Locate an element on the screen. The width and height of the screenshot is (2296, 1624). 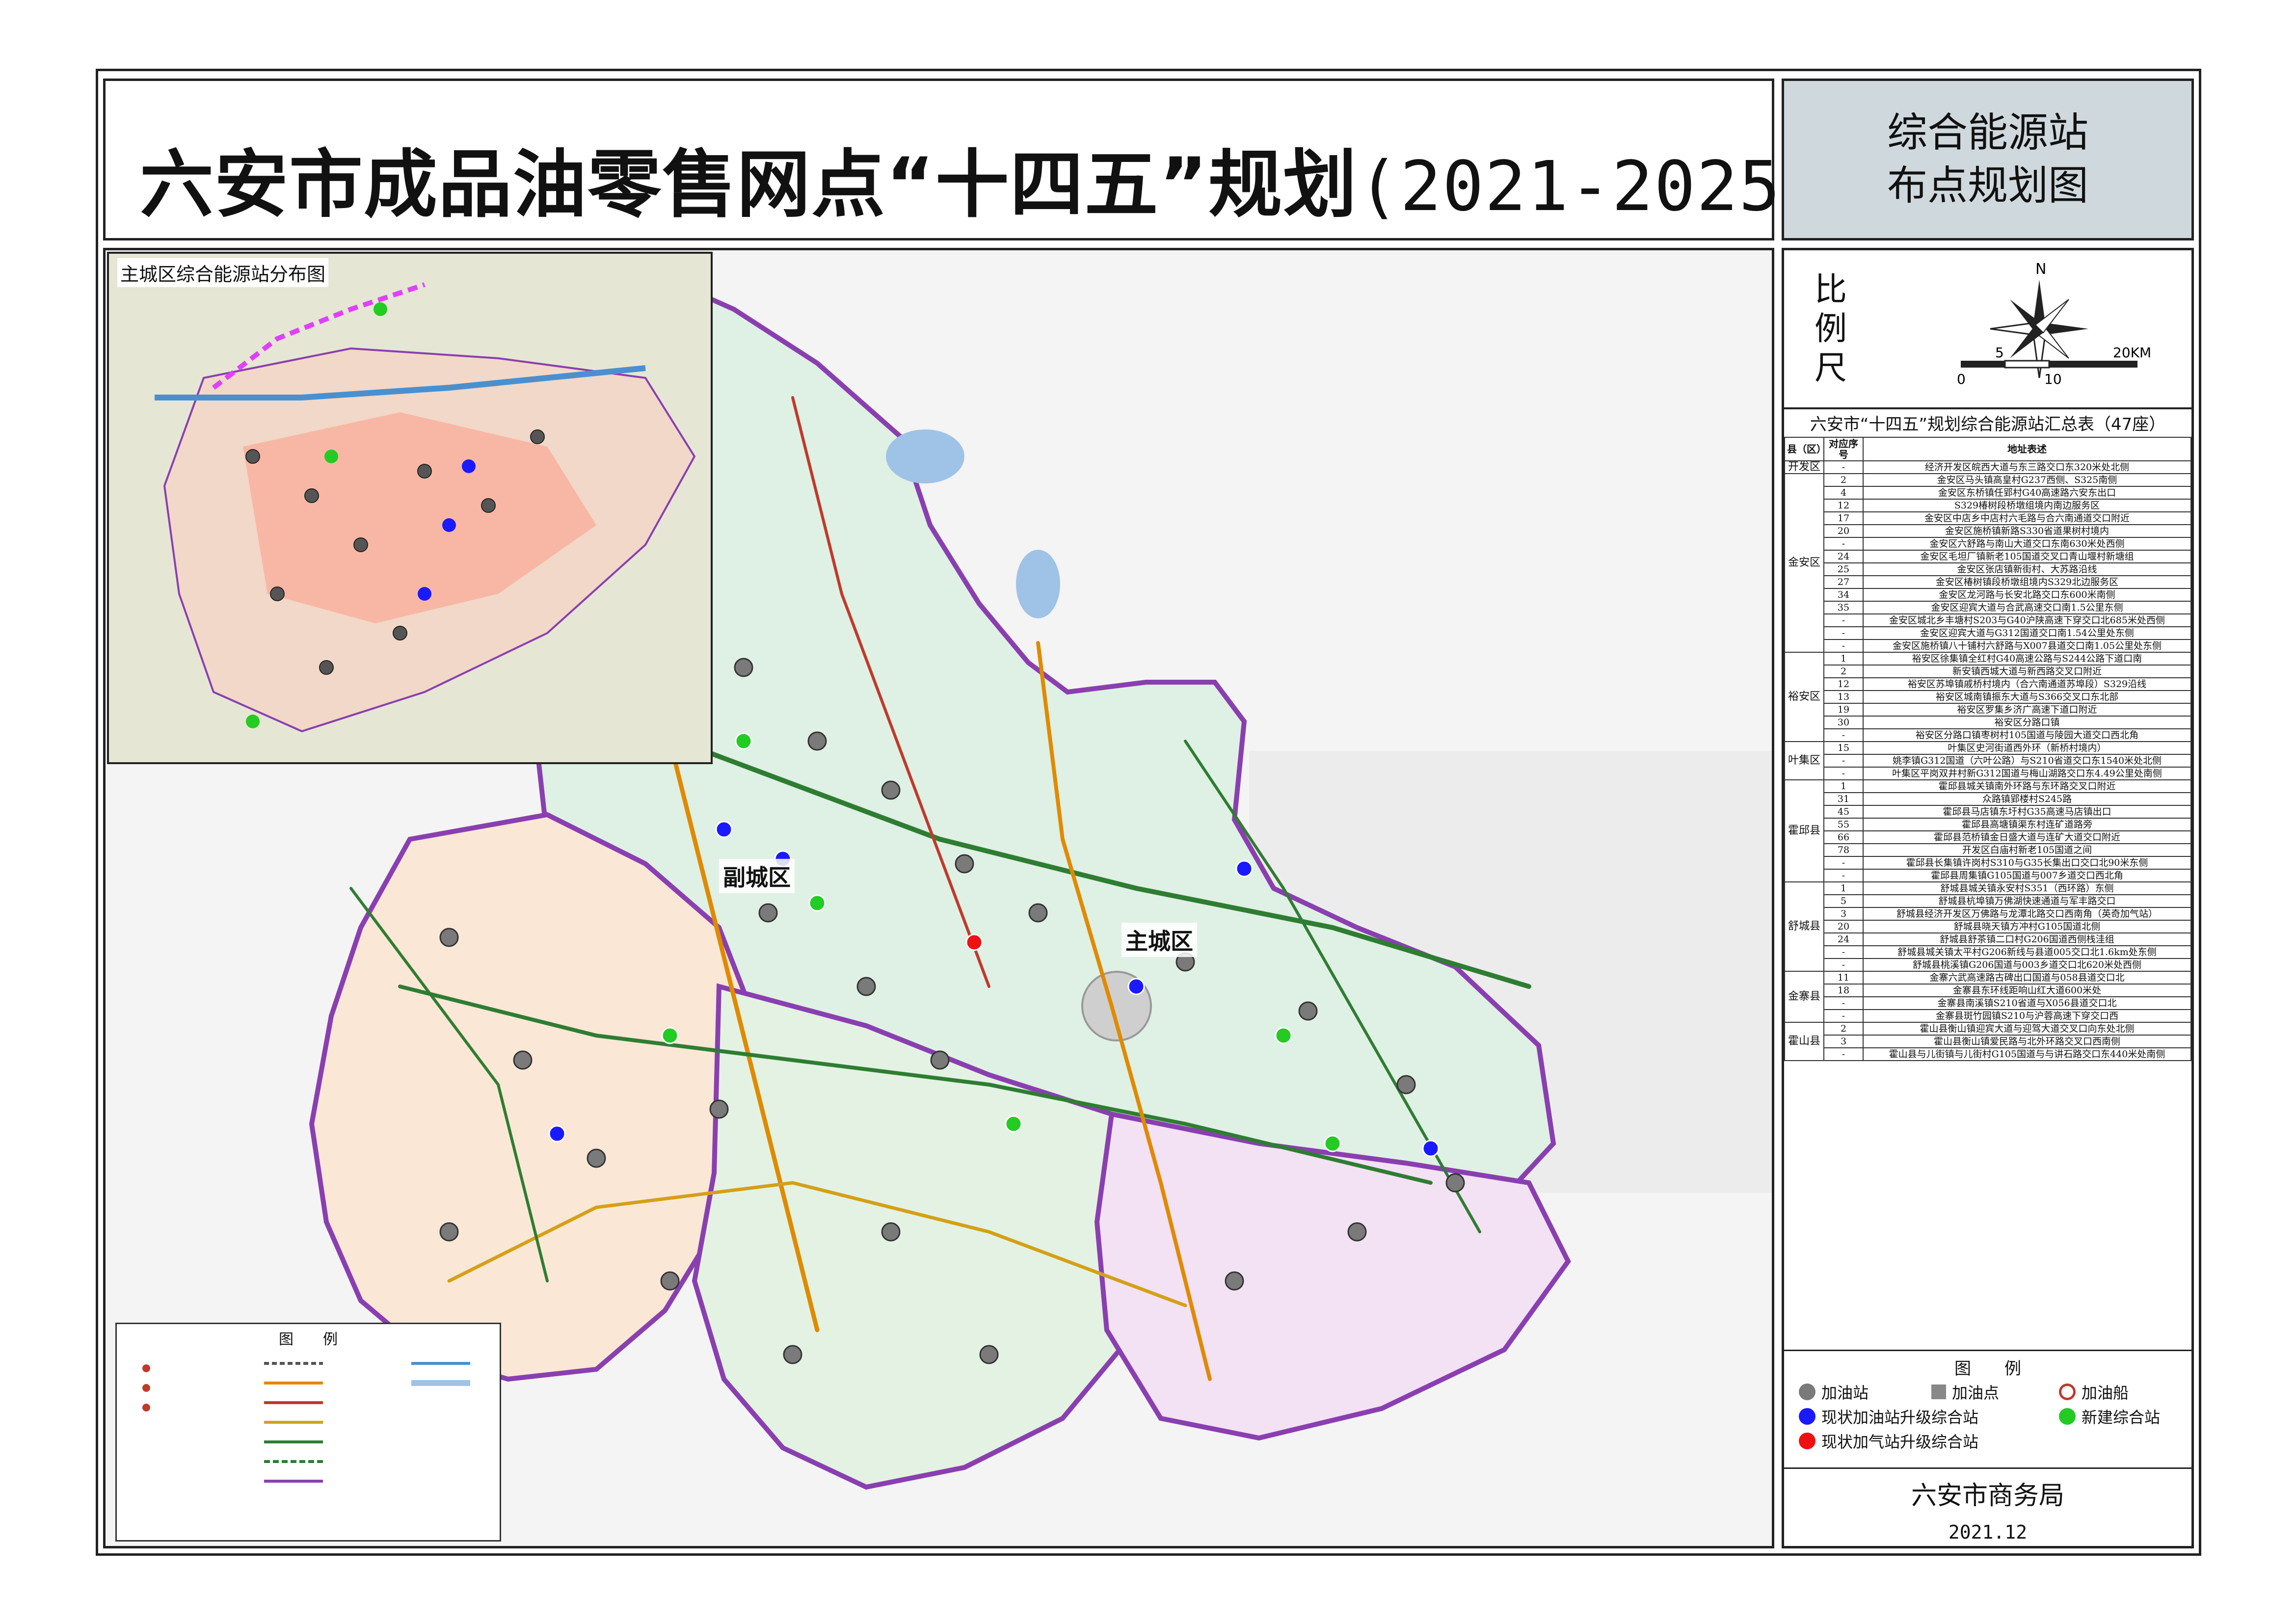
table-row: 34 金安区龙河路与长安北路交口东600米南侧 is located at coordinates (1988, 595).